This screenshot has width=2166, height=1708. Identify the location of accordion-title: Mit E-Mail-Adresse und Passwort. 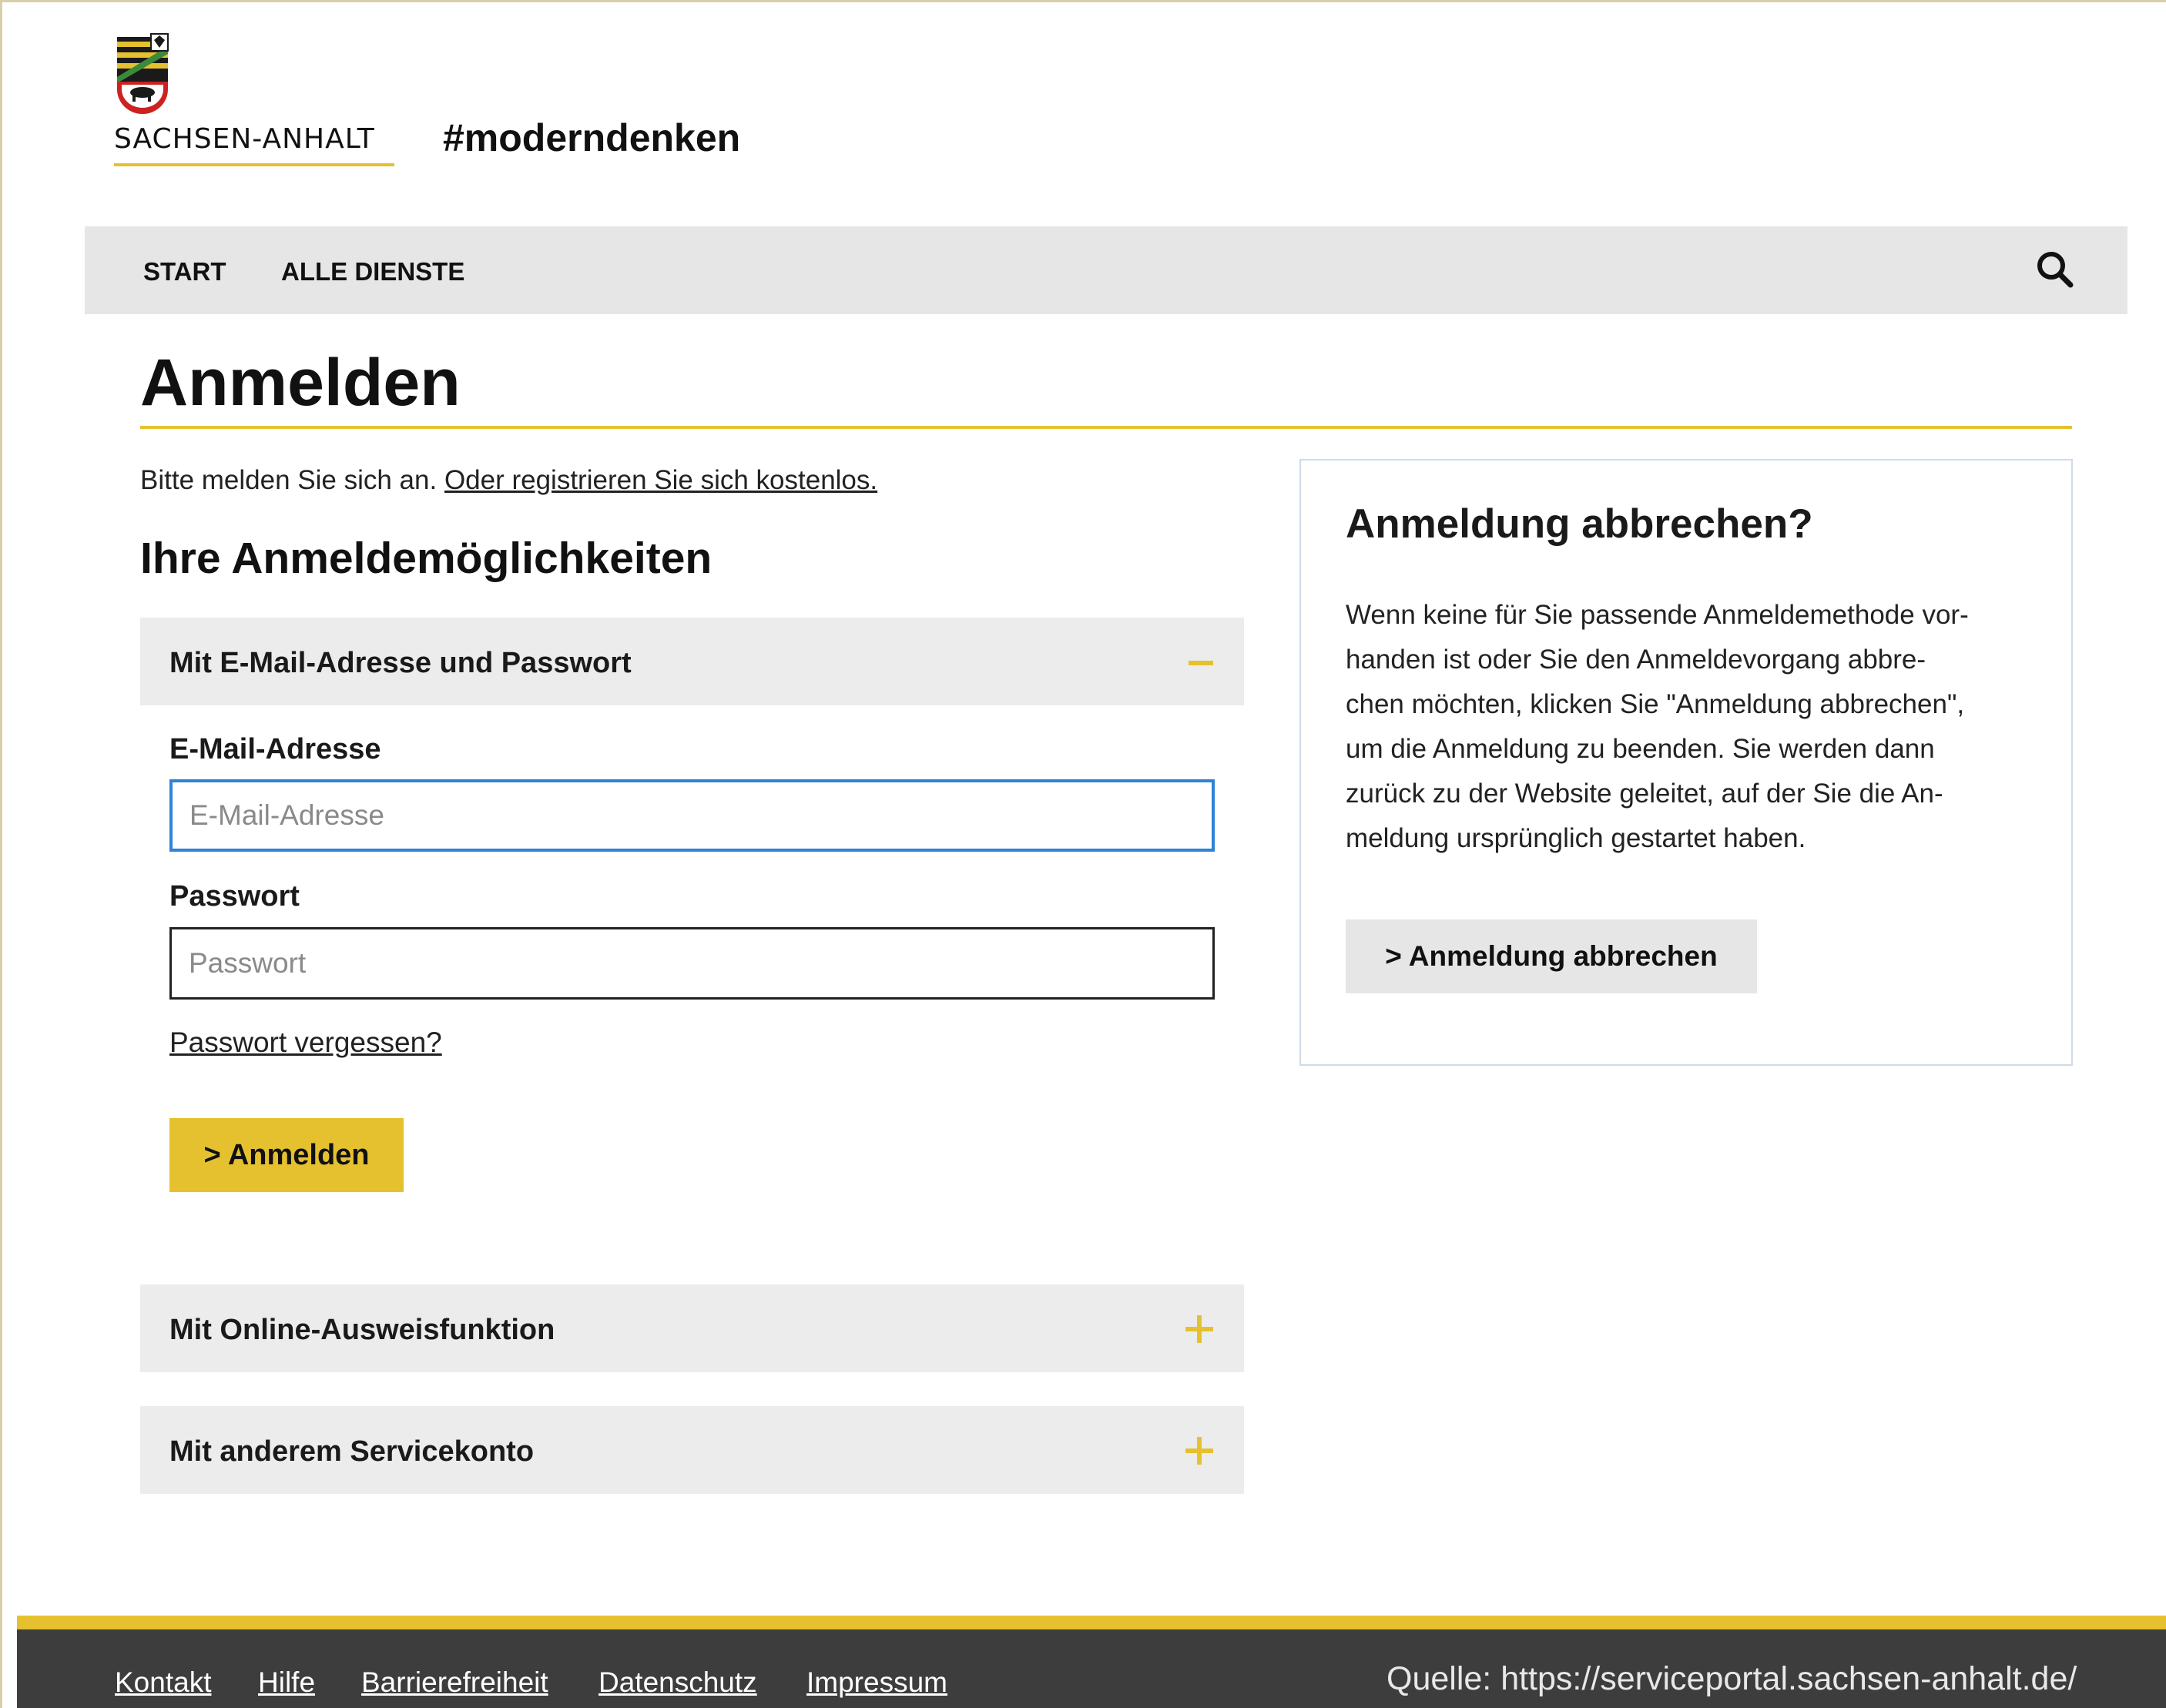
(400, 663).